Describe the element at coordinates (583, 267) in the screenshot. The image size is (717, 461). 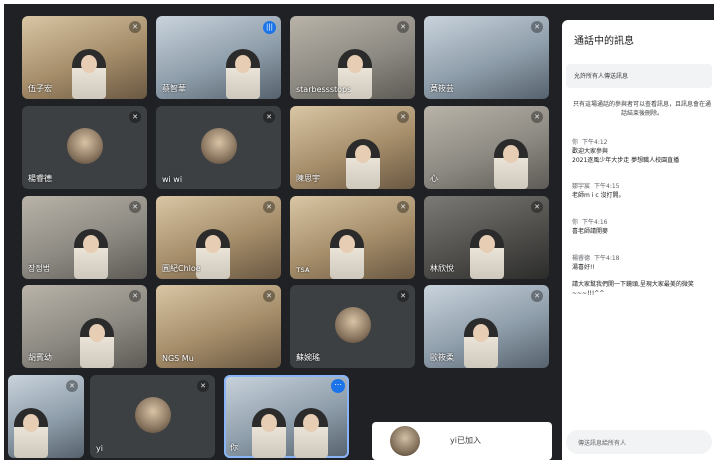
I see `message-text: 湯喜好!!` at that location.